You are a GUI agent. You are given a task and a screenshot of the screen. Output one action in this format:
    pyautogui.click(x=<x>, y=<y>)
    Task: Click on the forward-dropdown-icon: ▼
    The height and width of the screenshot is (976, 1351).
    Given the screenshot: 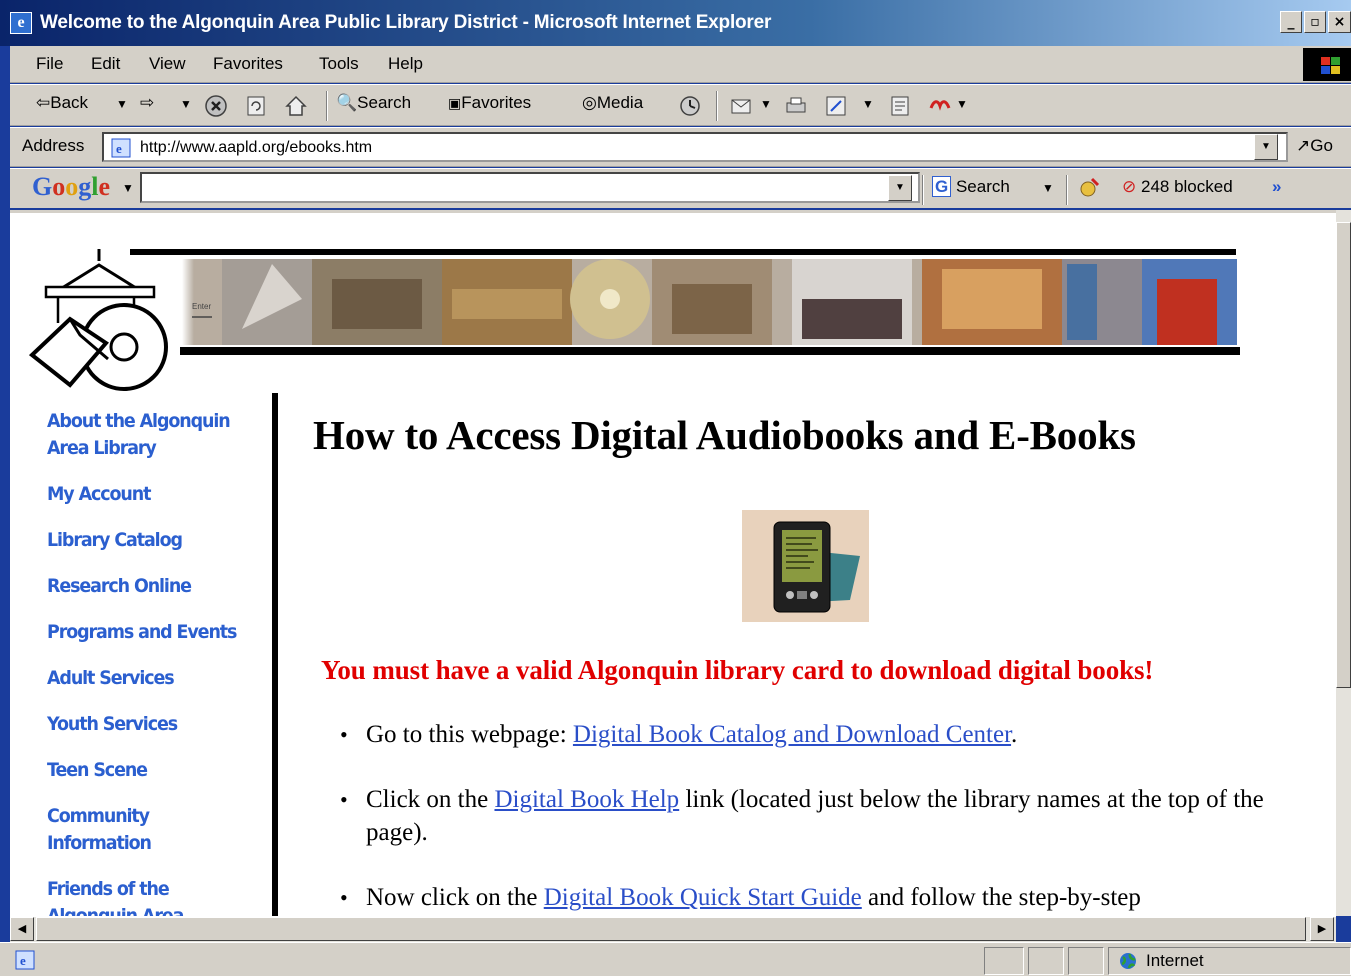 What is the action you would take?
    pyautogui.click(x=186, y=104)
    